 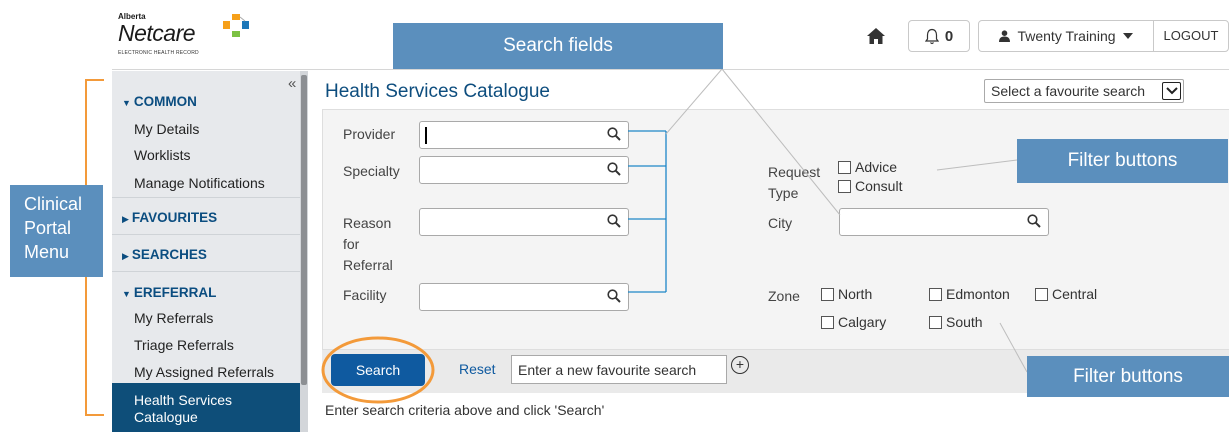 I want to click on zone-central-checkbox: Central, so click(x=1066, y=294).